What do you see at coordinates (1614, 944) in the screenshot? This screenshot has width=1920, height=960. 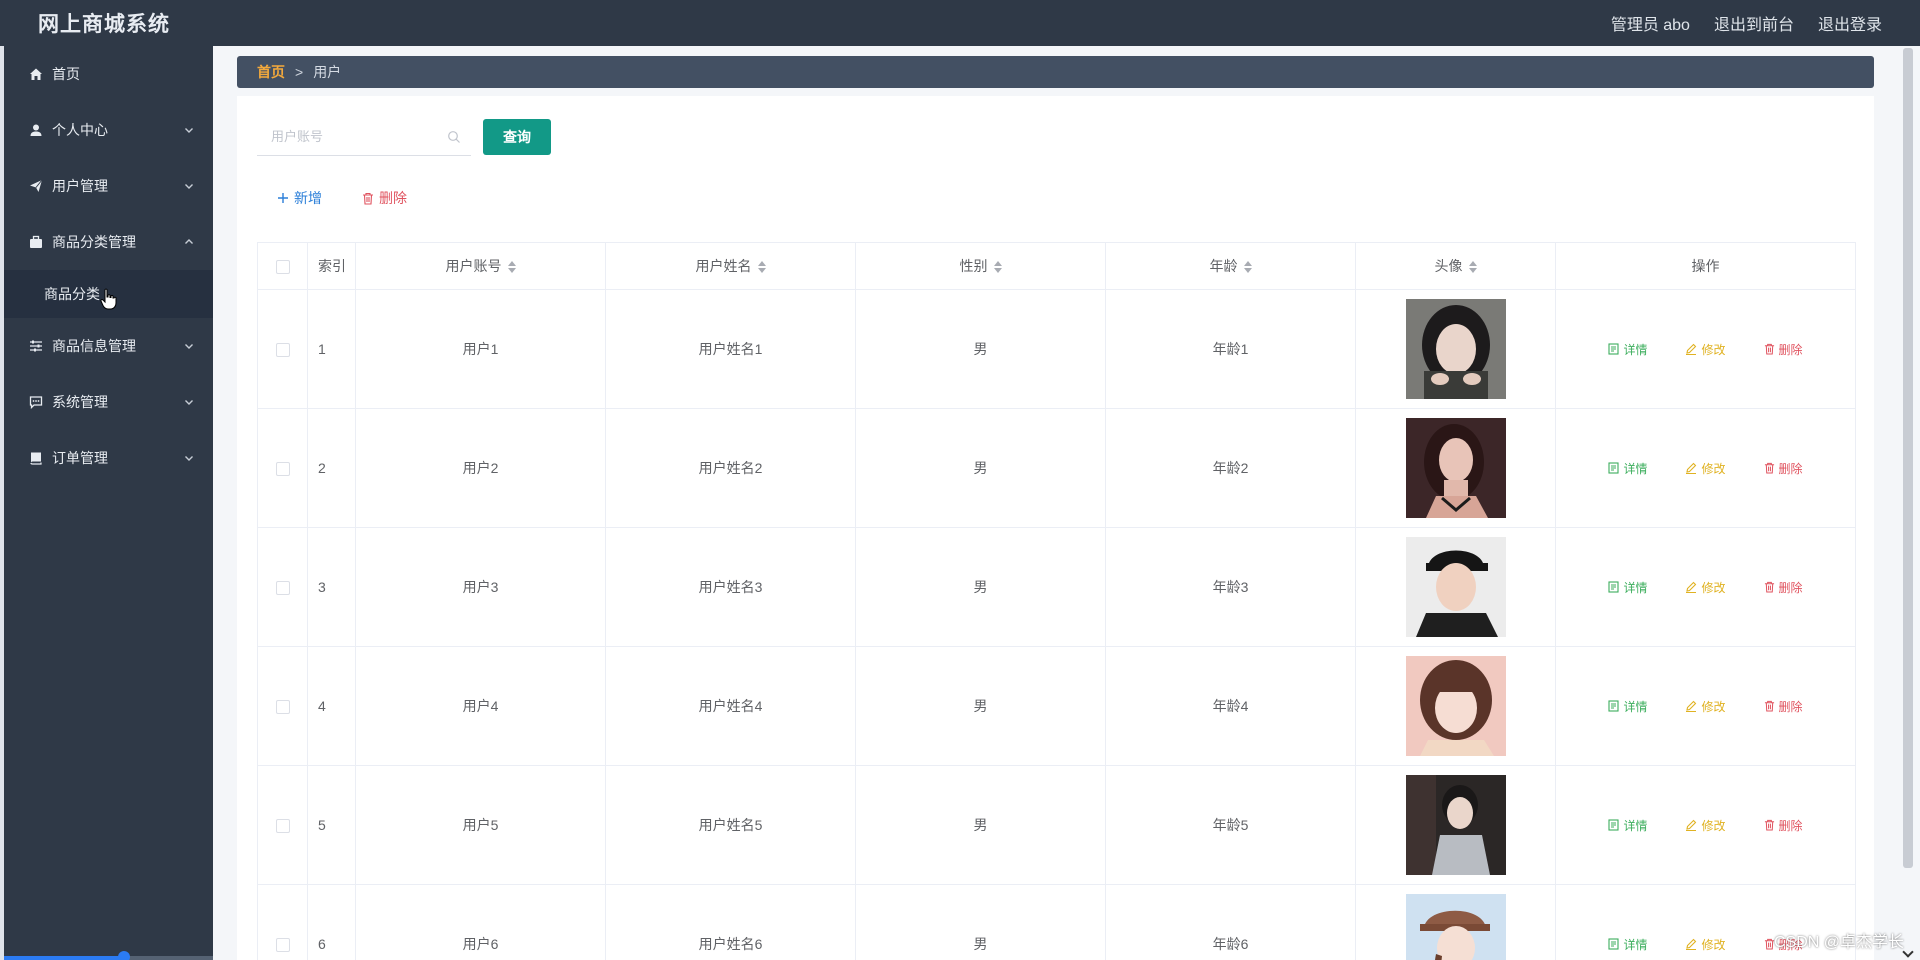 I see `document-icon` at bounding box center [1614, 944].